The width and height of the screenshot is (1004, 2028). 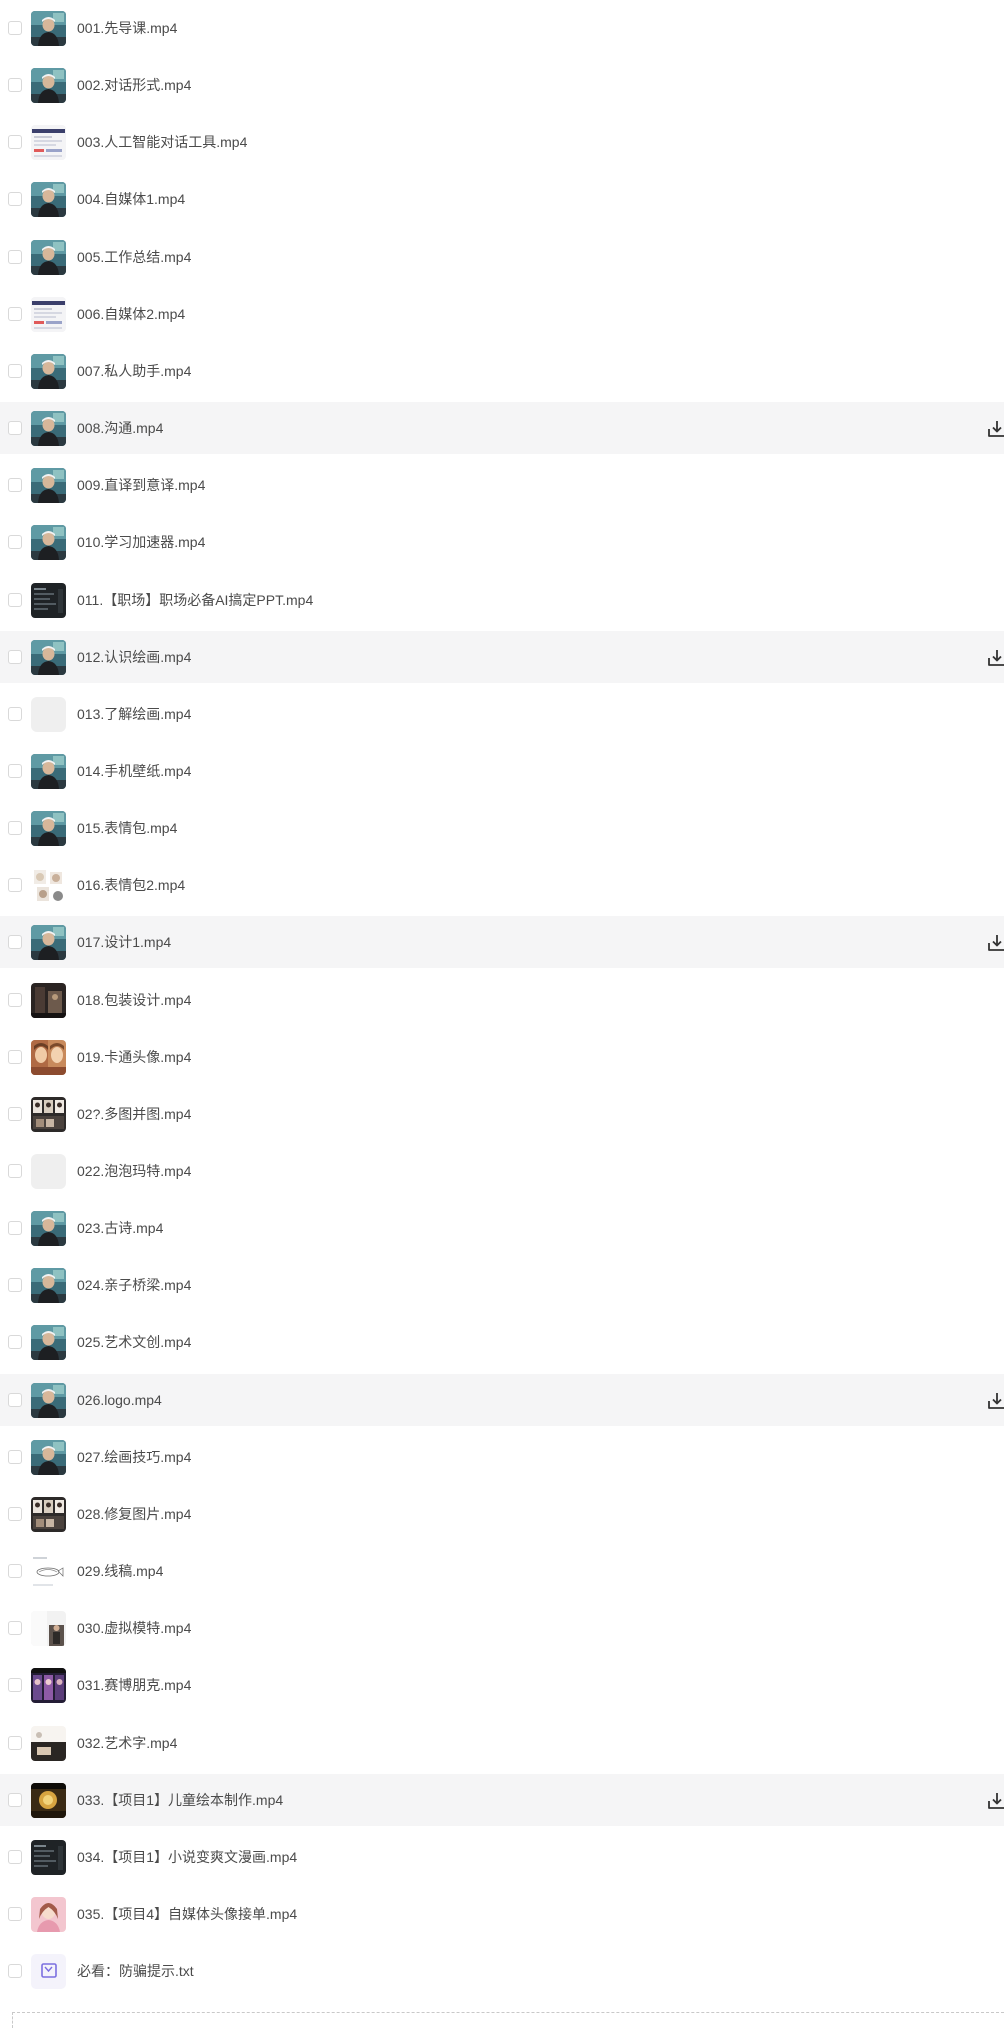 What do you see at coordinates (141, 485) in the screenshot?
I see `file-name: 009.直译到意译.mp4` at bounding box center [141, 485].